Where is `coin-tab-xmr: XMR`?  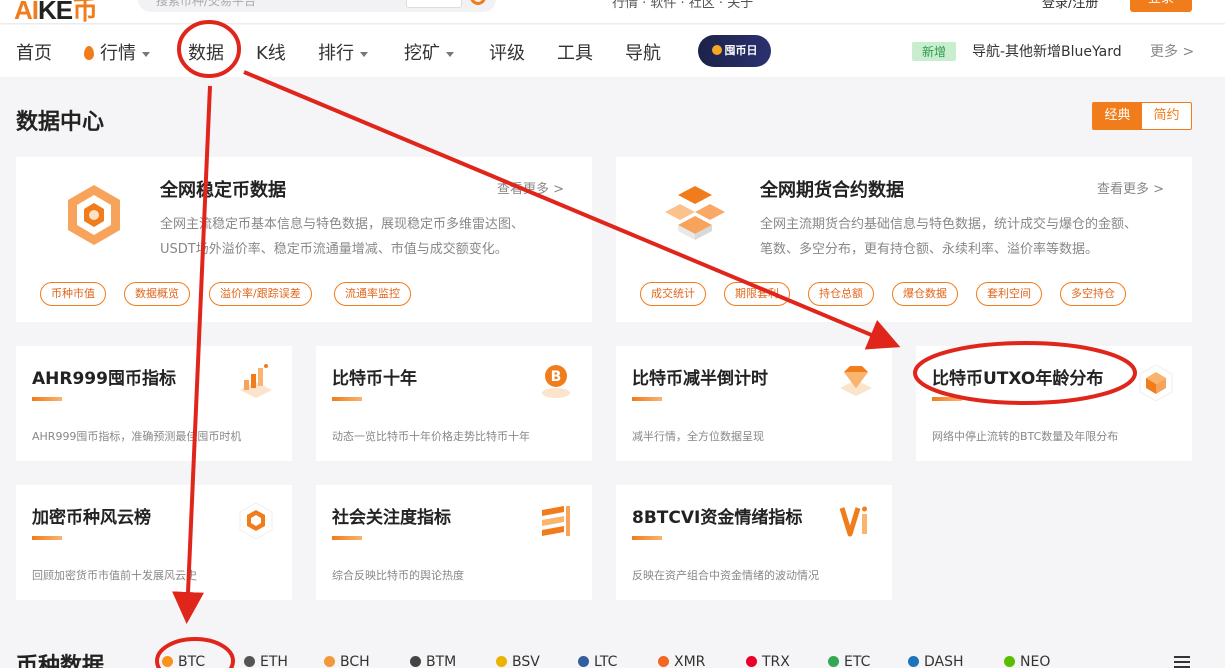 coin-tab-xmr: XMR is located at coordinates (681, 661).